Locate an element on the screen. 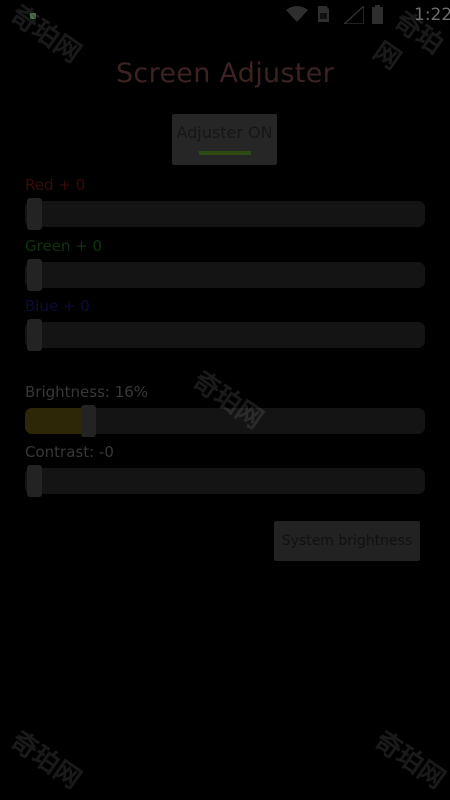 The height and width of the screenshot is (800, 450). red-slider-label: Red + 0 is located at coordinates (55, 185).